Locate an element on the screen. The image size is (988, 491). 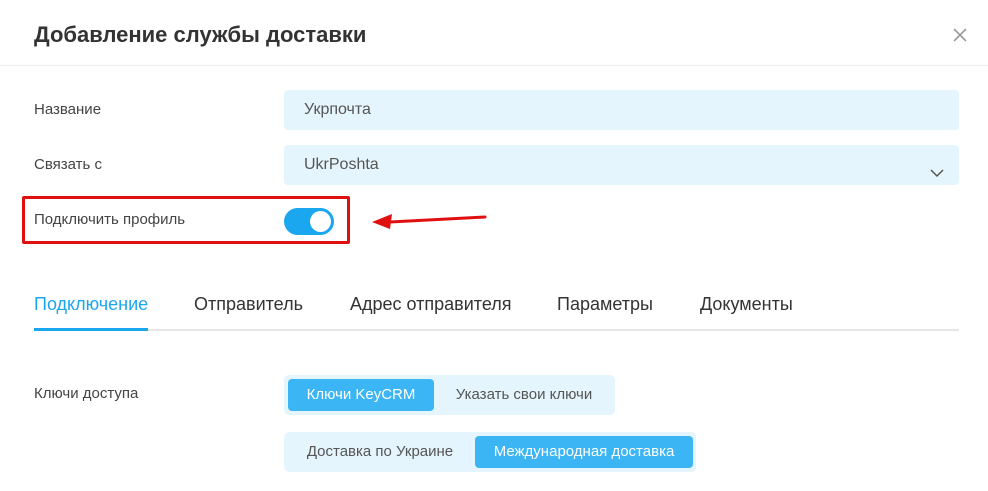
tab-documents: Документы is located at coordinates (746, 312).